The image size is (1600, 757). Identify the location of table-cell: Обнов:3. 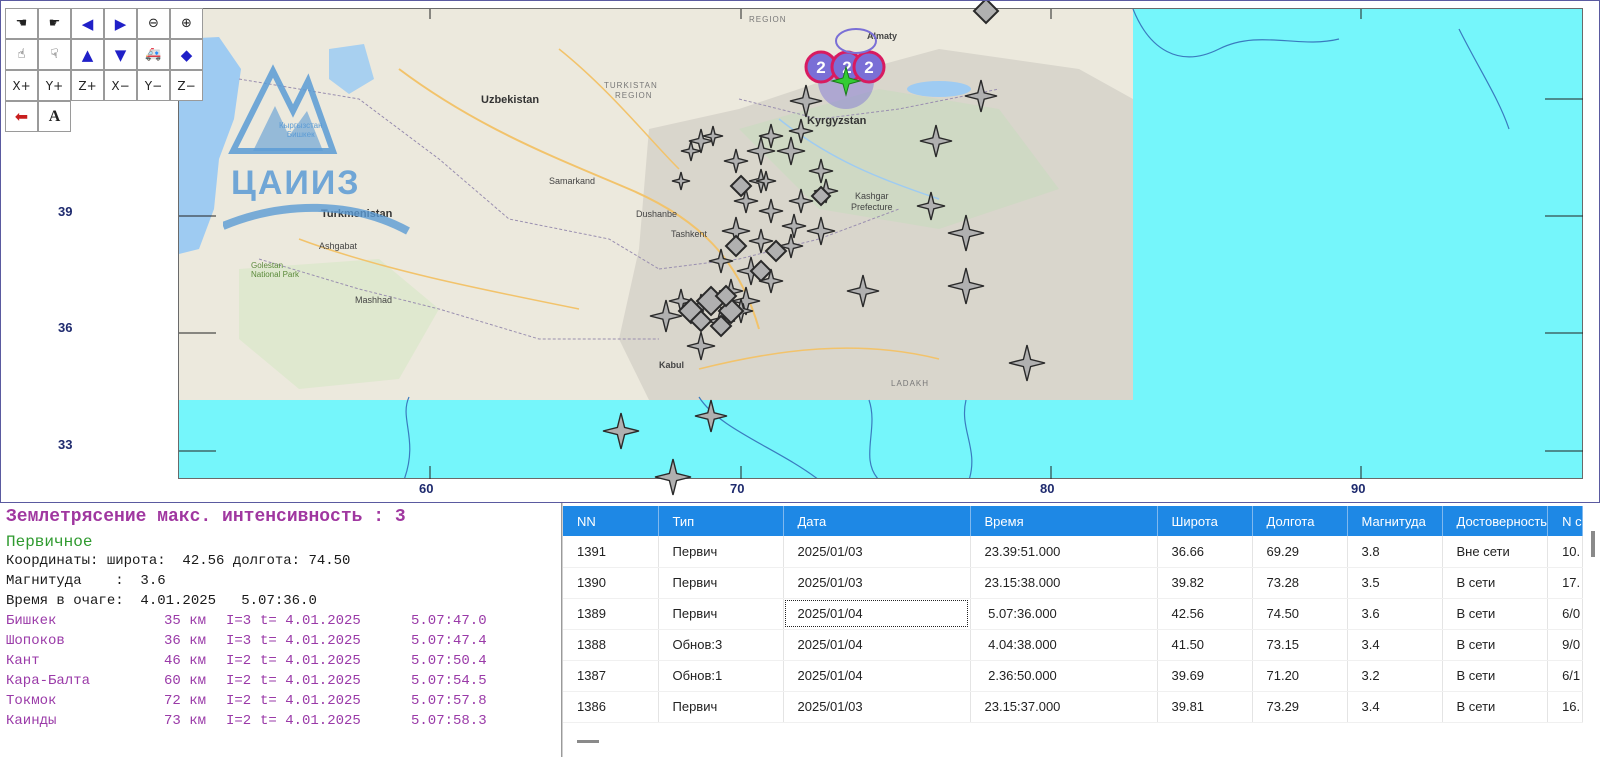
(721, 645).